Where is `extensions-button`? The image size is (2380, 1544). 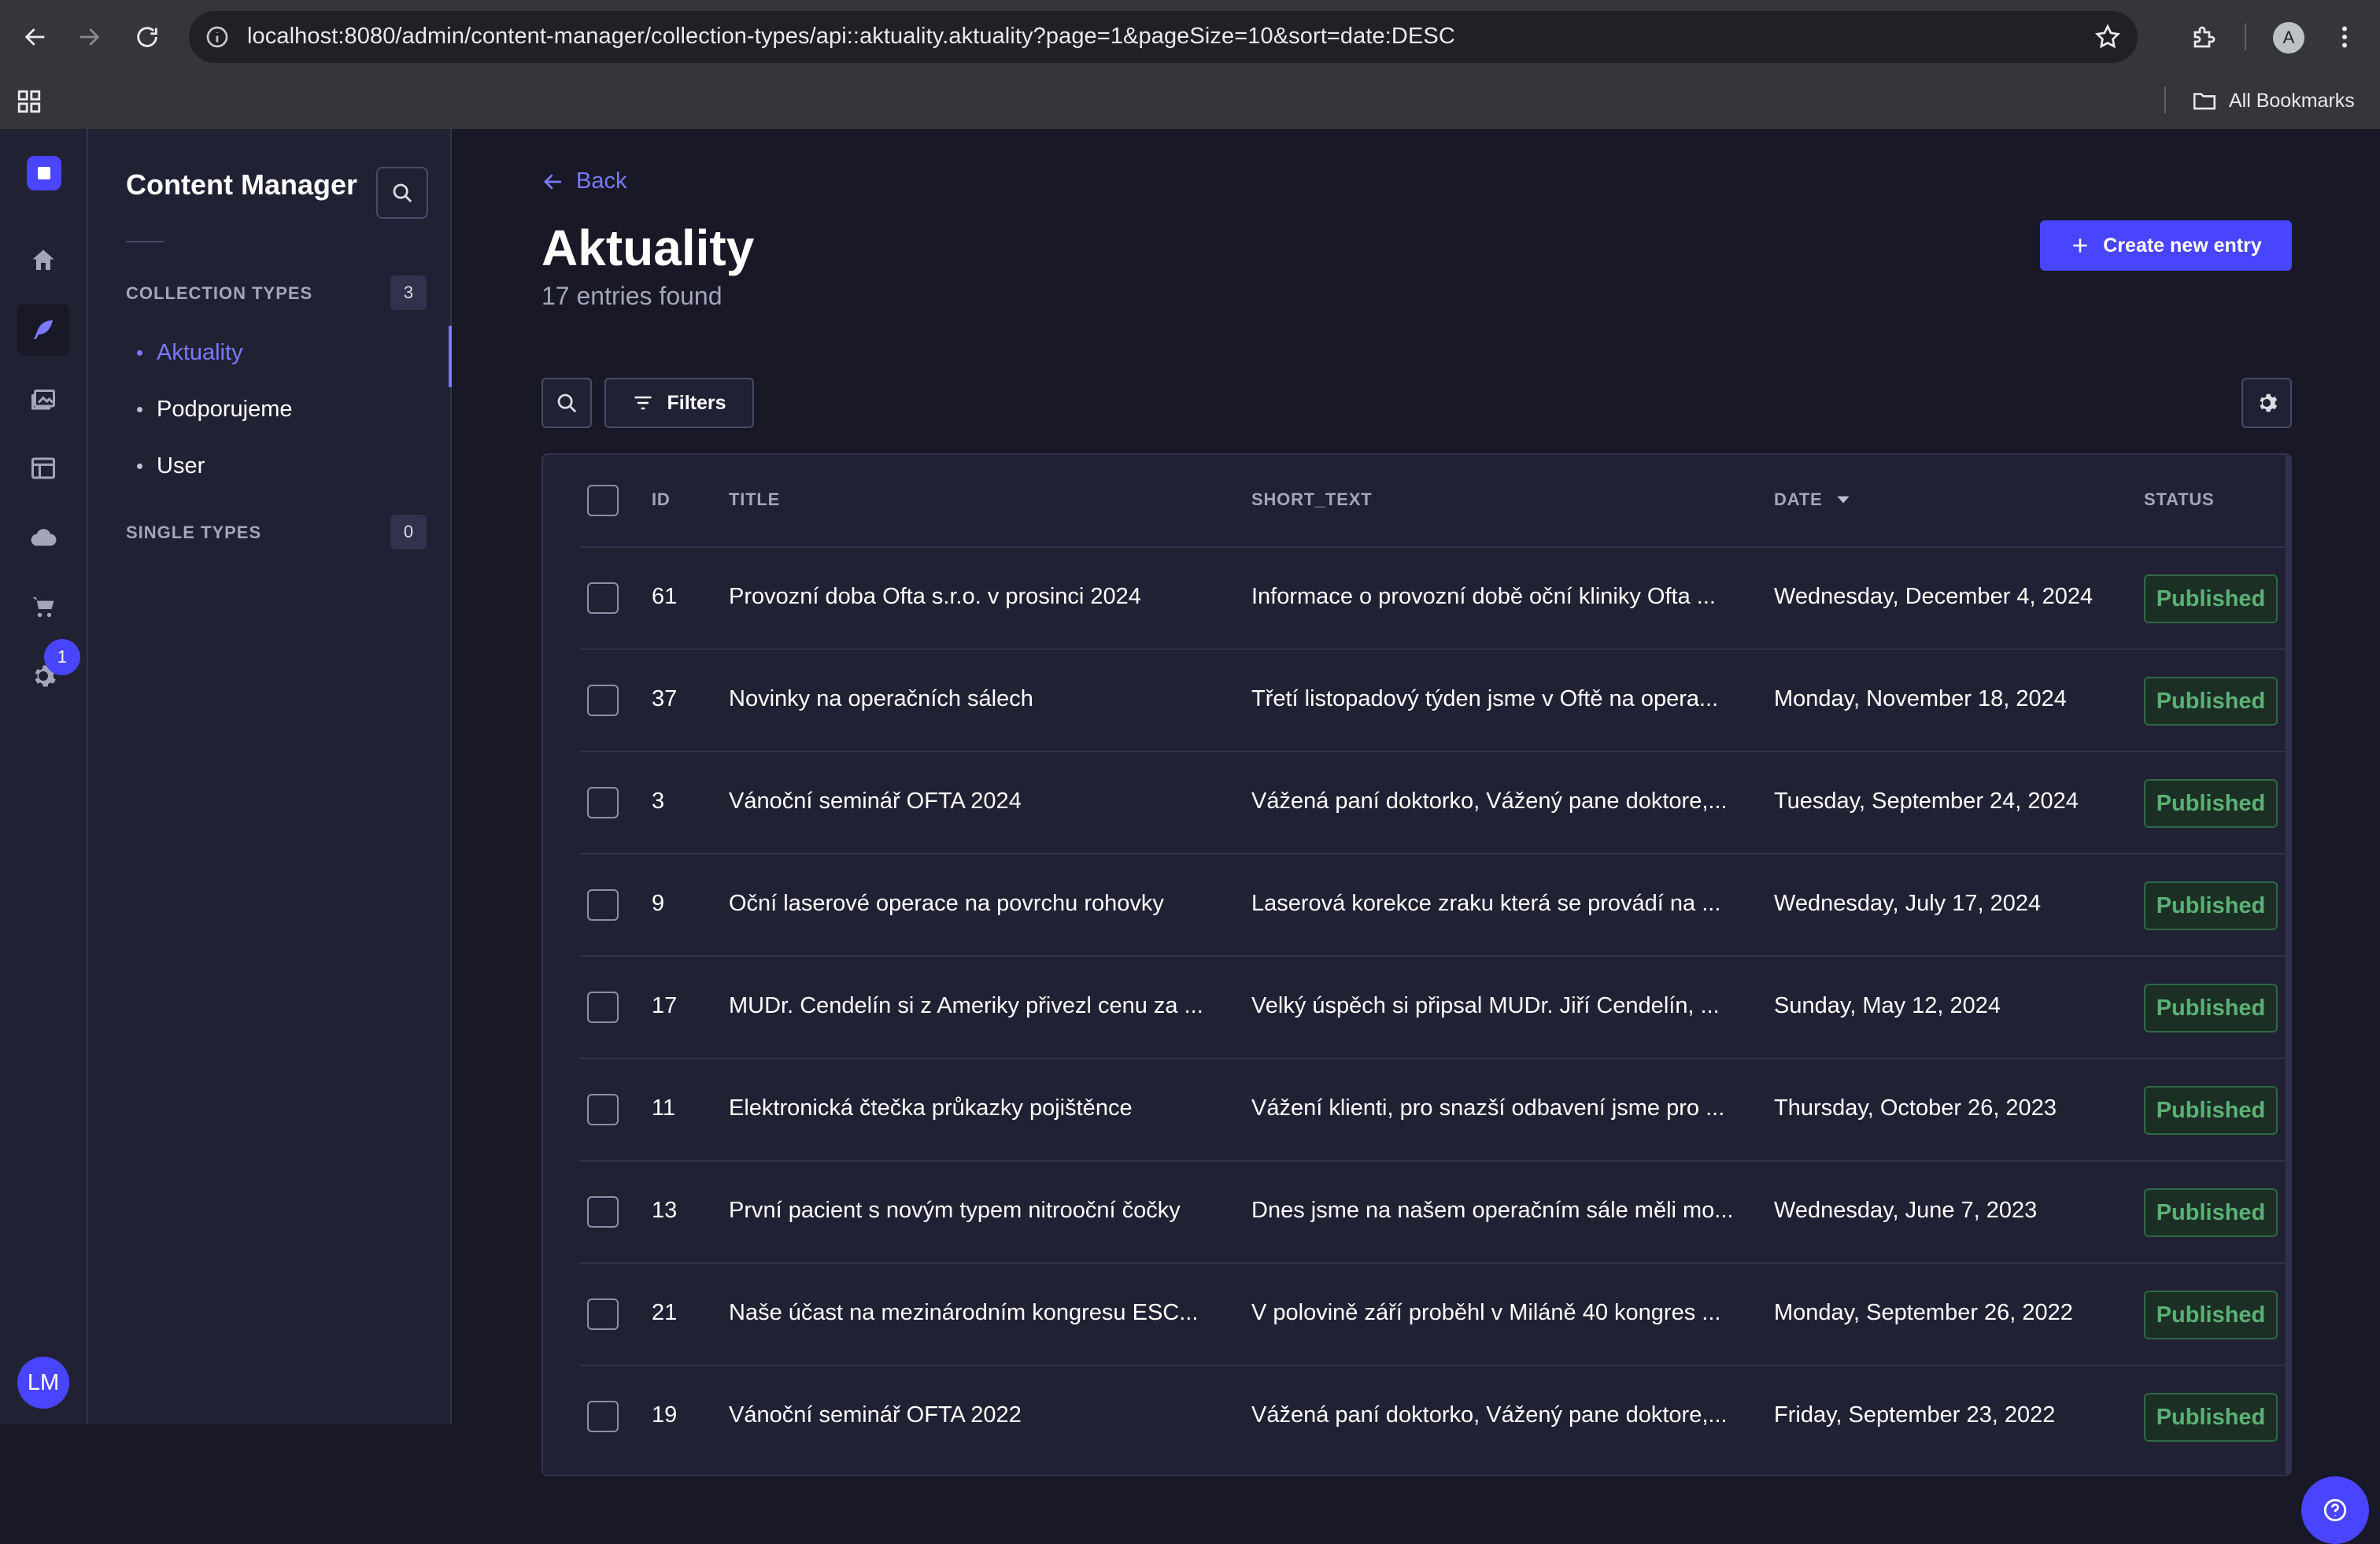 extensions-button is located at coordinates (2204, 37).